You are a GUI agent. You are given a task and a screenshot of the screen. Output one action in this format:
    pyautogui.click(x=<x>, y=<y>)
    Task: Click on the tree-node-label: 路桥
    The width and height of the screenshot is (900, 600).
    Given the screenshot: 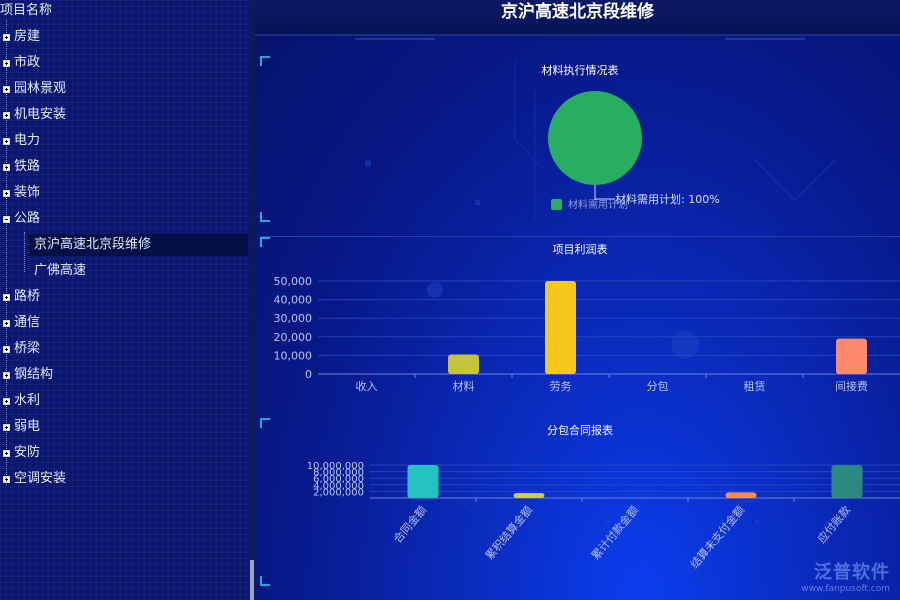 What is the action you would take?
    pyautogui.click(x=27, y=296)
    